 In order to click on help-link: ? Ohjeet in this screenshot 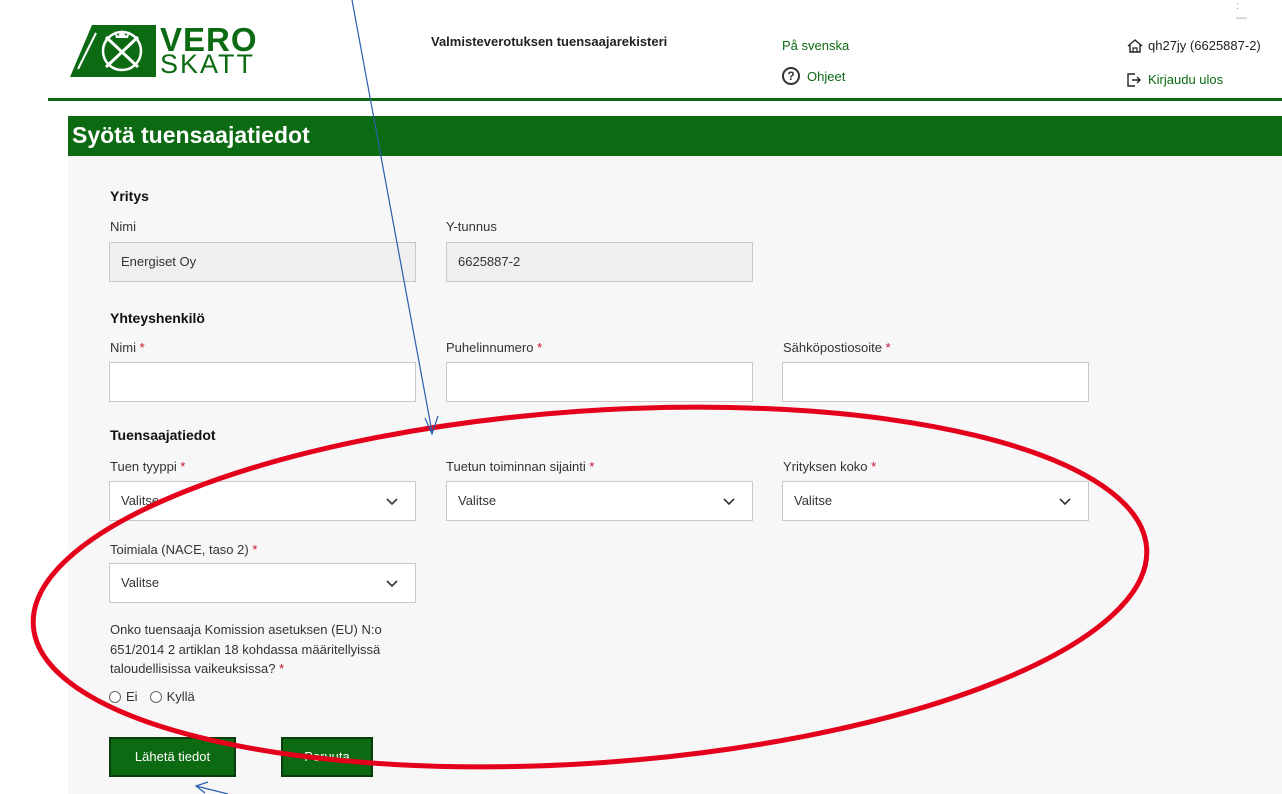, I will do `click(813, 76)`.